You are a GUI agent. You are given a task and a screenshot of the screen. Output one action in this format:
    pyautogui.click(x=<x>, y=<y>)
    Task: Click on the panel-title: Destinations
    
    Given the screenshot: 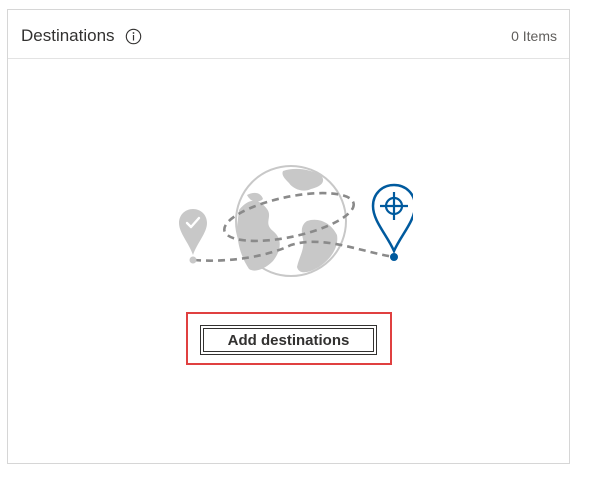 What is the action you would take?
    pyautogui.click(x=68, y=35)
    